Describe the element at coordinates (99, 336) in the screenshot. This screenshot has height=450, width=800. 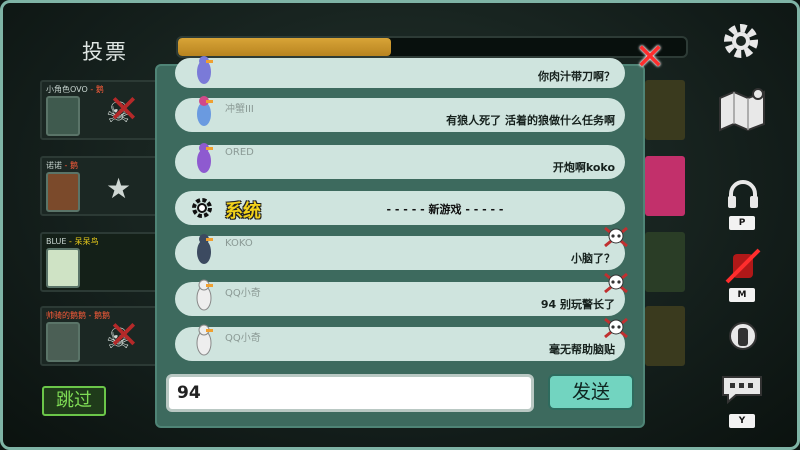
I see `player-card: 帅骑的鹅鹅 - 鹅鹅 ☠ ✕` at that location.